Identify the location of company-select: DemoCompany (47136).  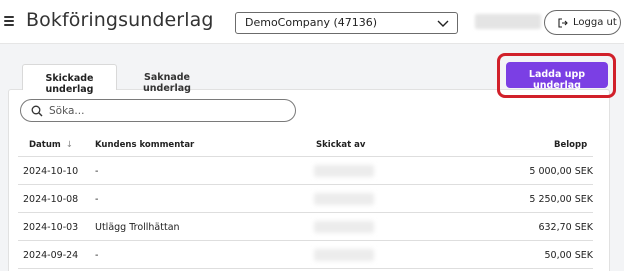
(346, 23).